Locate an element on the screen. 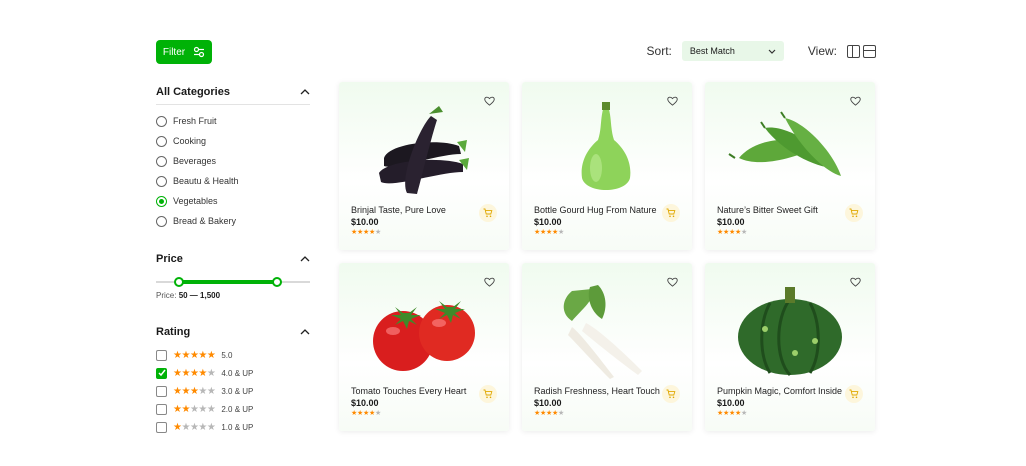  product-card: Pumpkin Magic, Comfort Inside $10.00 ★★★★★ is located at coordinates (790, 347).